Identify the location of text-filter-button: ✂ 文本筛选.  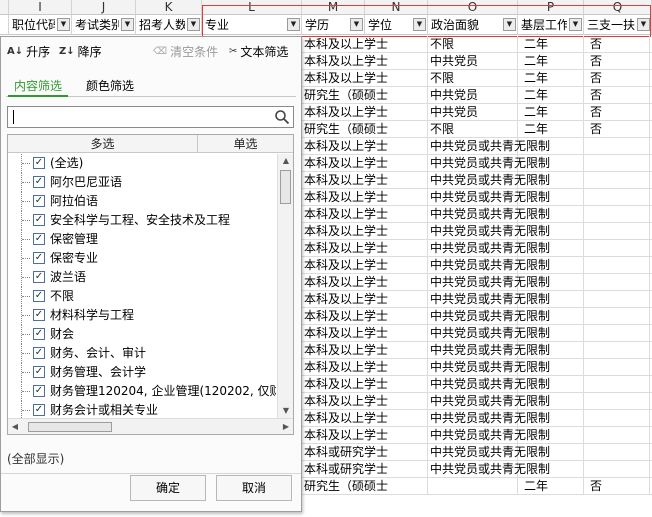
(258, 52).